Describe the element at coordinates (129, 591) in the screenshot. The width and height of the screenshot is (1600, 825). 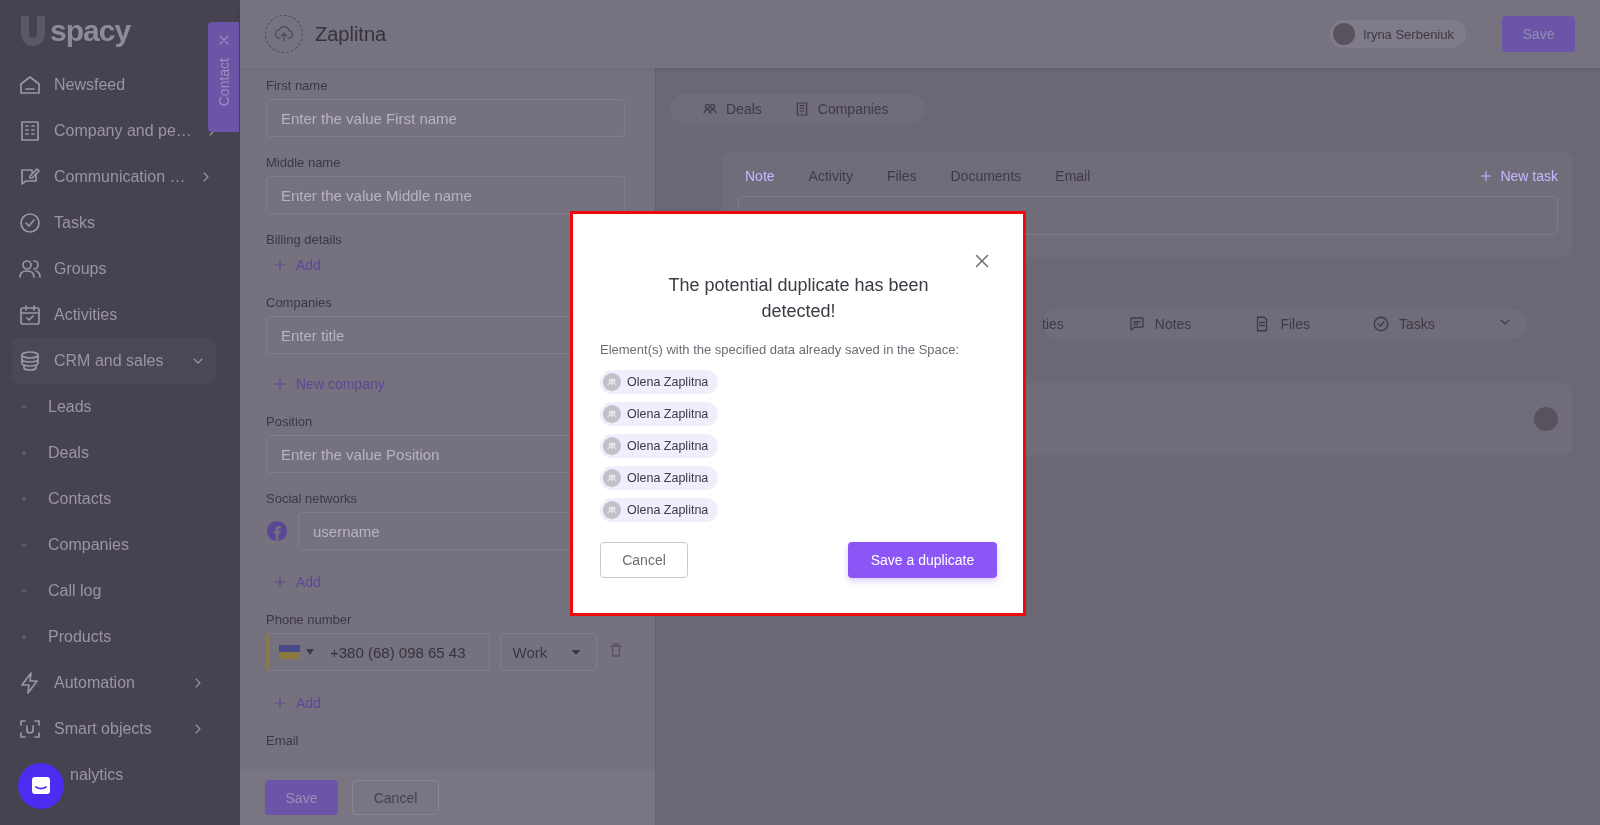
I see `sidebar-subitem: Call log` at that location.